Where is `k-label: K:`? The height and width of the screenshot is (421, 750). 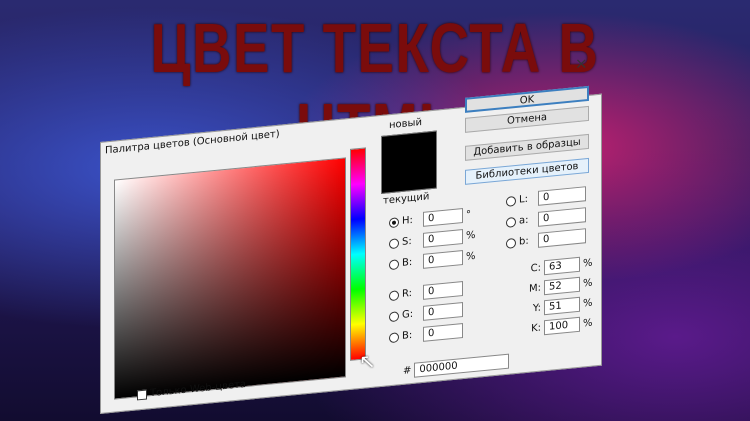 k-label: K: is located at coordinates (536, 328).